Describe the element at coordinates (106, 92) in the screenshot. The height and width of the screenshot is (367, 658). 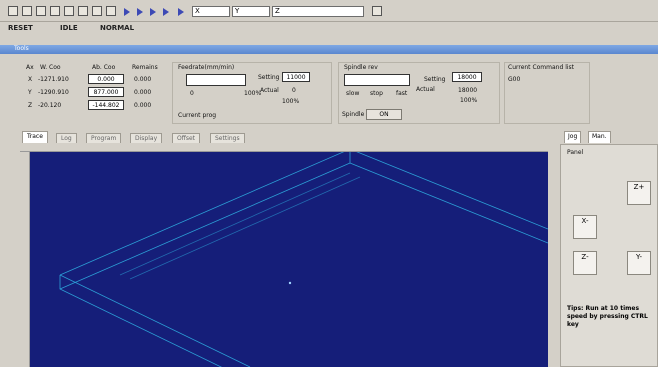
I see `axis-y-ab: 877.000` at that location.